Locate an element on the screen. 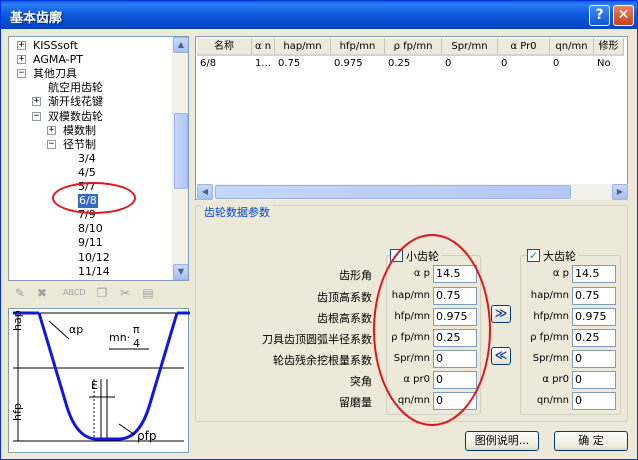  ok-button: 确 定 is located at coordinates (591, 441).